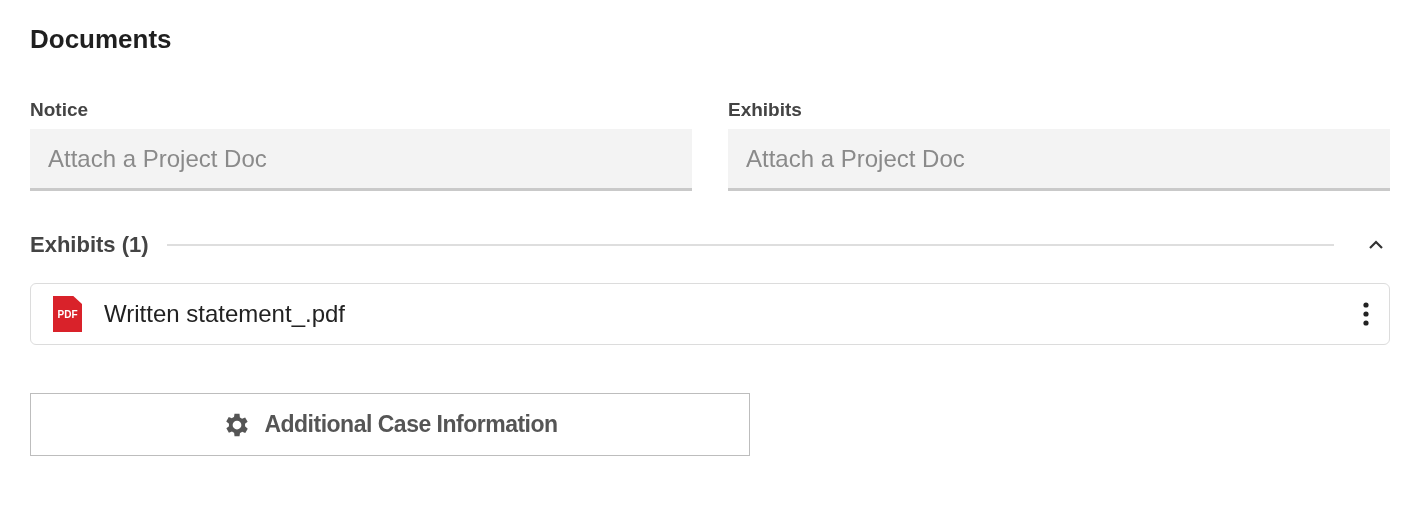 The image size is (1412, 509). What do you see at coordinates (60, 110) in the screenshot?
I see `field-label: Notice` at bounding box center [60, 110].